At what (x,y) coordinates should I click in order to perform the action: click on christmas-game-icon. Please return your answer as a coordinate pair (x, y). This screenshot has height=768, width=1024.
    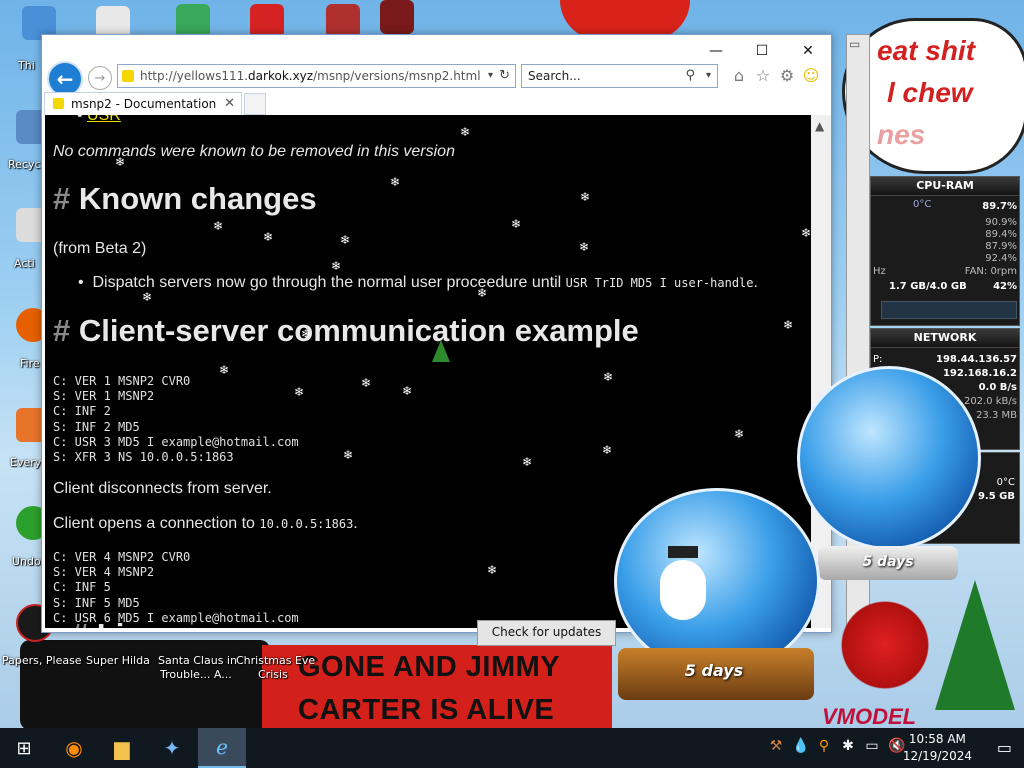
    Looking at the image, I should click on (397, 17).